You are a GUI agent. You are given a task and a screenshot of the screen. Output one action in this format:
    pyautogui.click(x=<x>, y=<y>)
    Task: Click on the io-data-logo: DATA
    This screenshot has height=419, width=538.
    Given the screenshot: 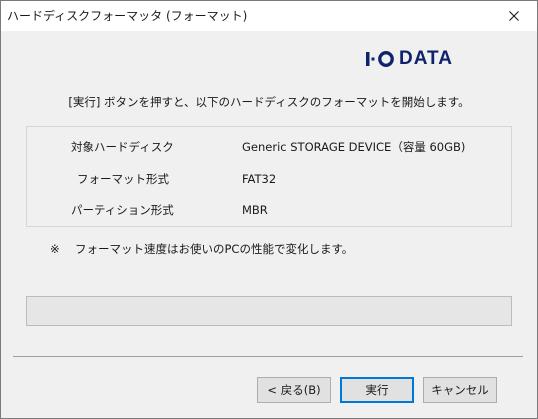 What is the action you would take?
    pyautogui.click(x=409, y=59)
    